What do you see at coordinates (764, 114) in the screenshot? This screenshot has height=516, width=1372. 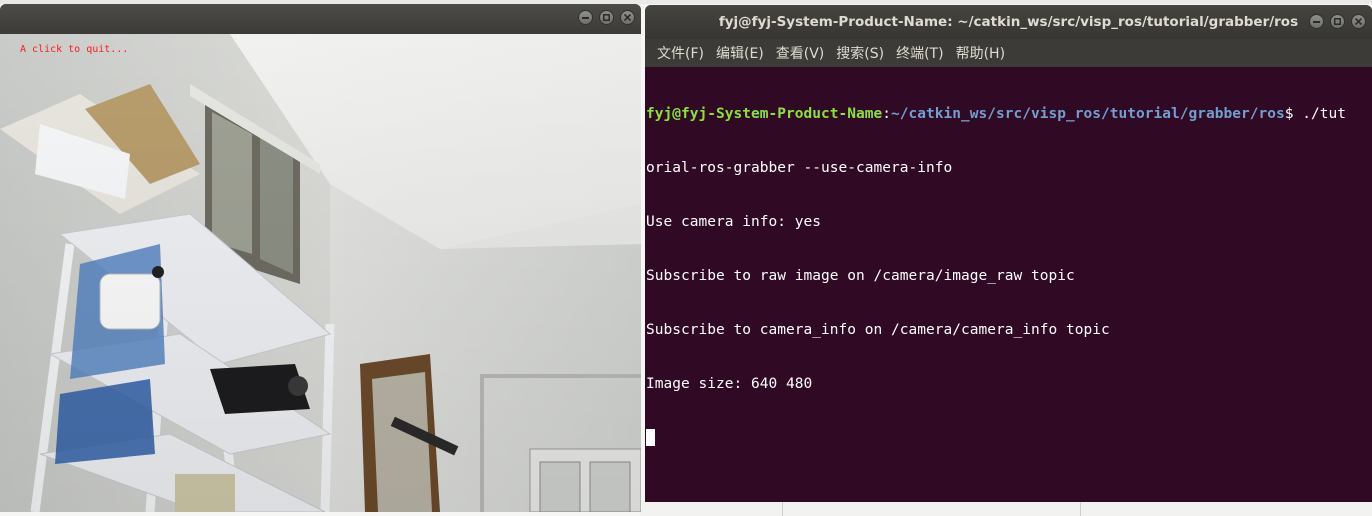 I see `prompt-user: fyj@fyj-System-Product-Name` at bounding box center [764, 114].